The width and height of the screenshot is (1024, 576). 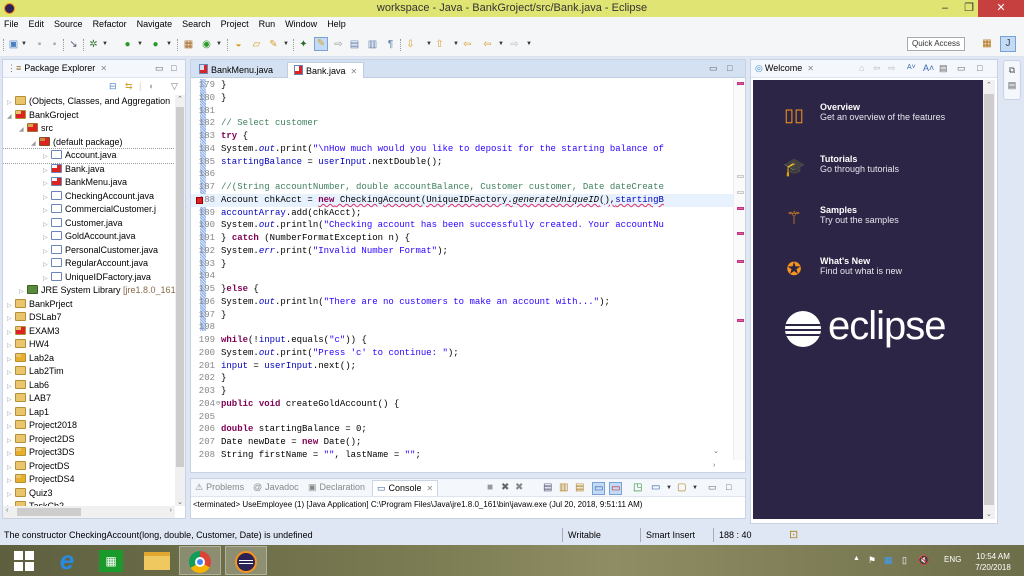 What do you see at coordinates (952, 559) in the screenshot?
I see `language-indicator: ENG` at bounding box center [952, 559].